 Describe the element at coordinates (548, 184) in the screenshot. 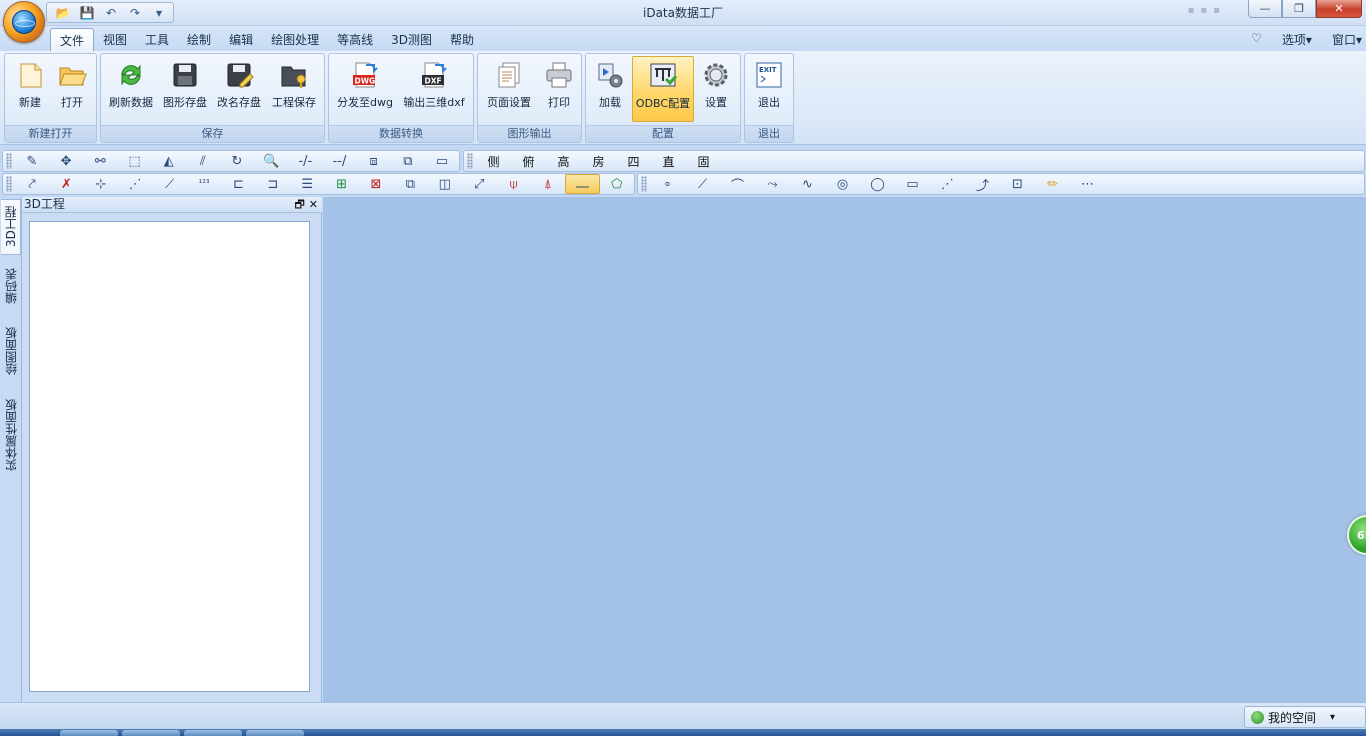

I see `survey-icon: ⍋` at that location.